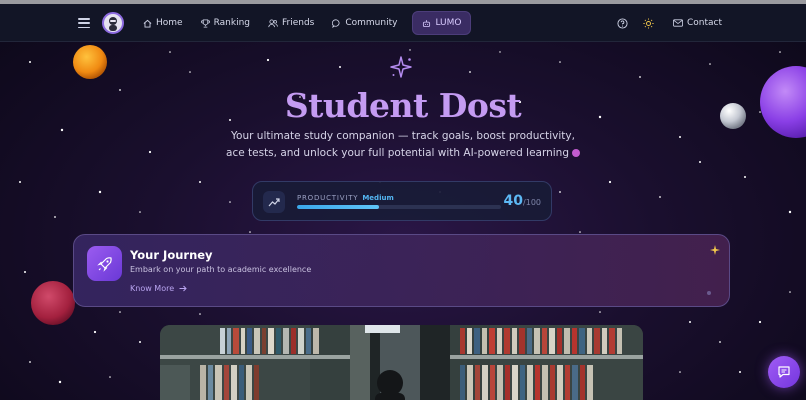 This screenshot has height=400, width=806. Describe the element at coordinates (401, 67) in the screenshot. I see `sparkle-icon` at that location.